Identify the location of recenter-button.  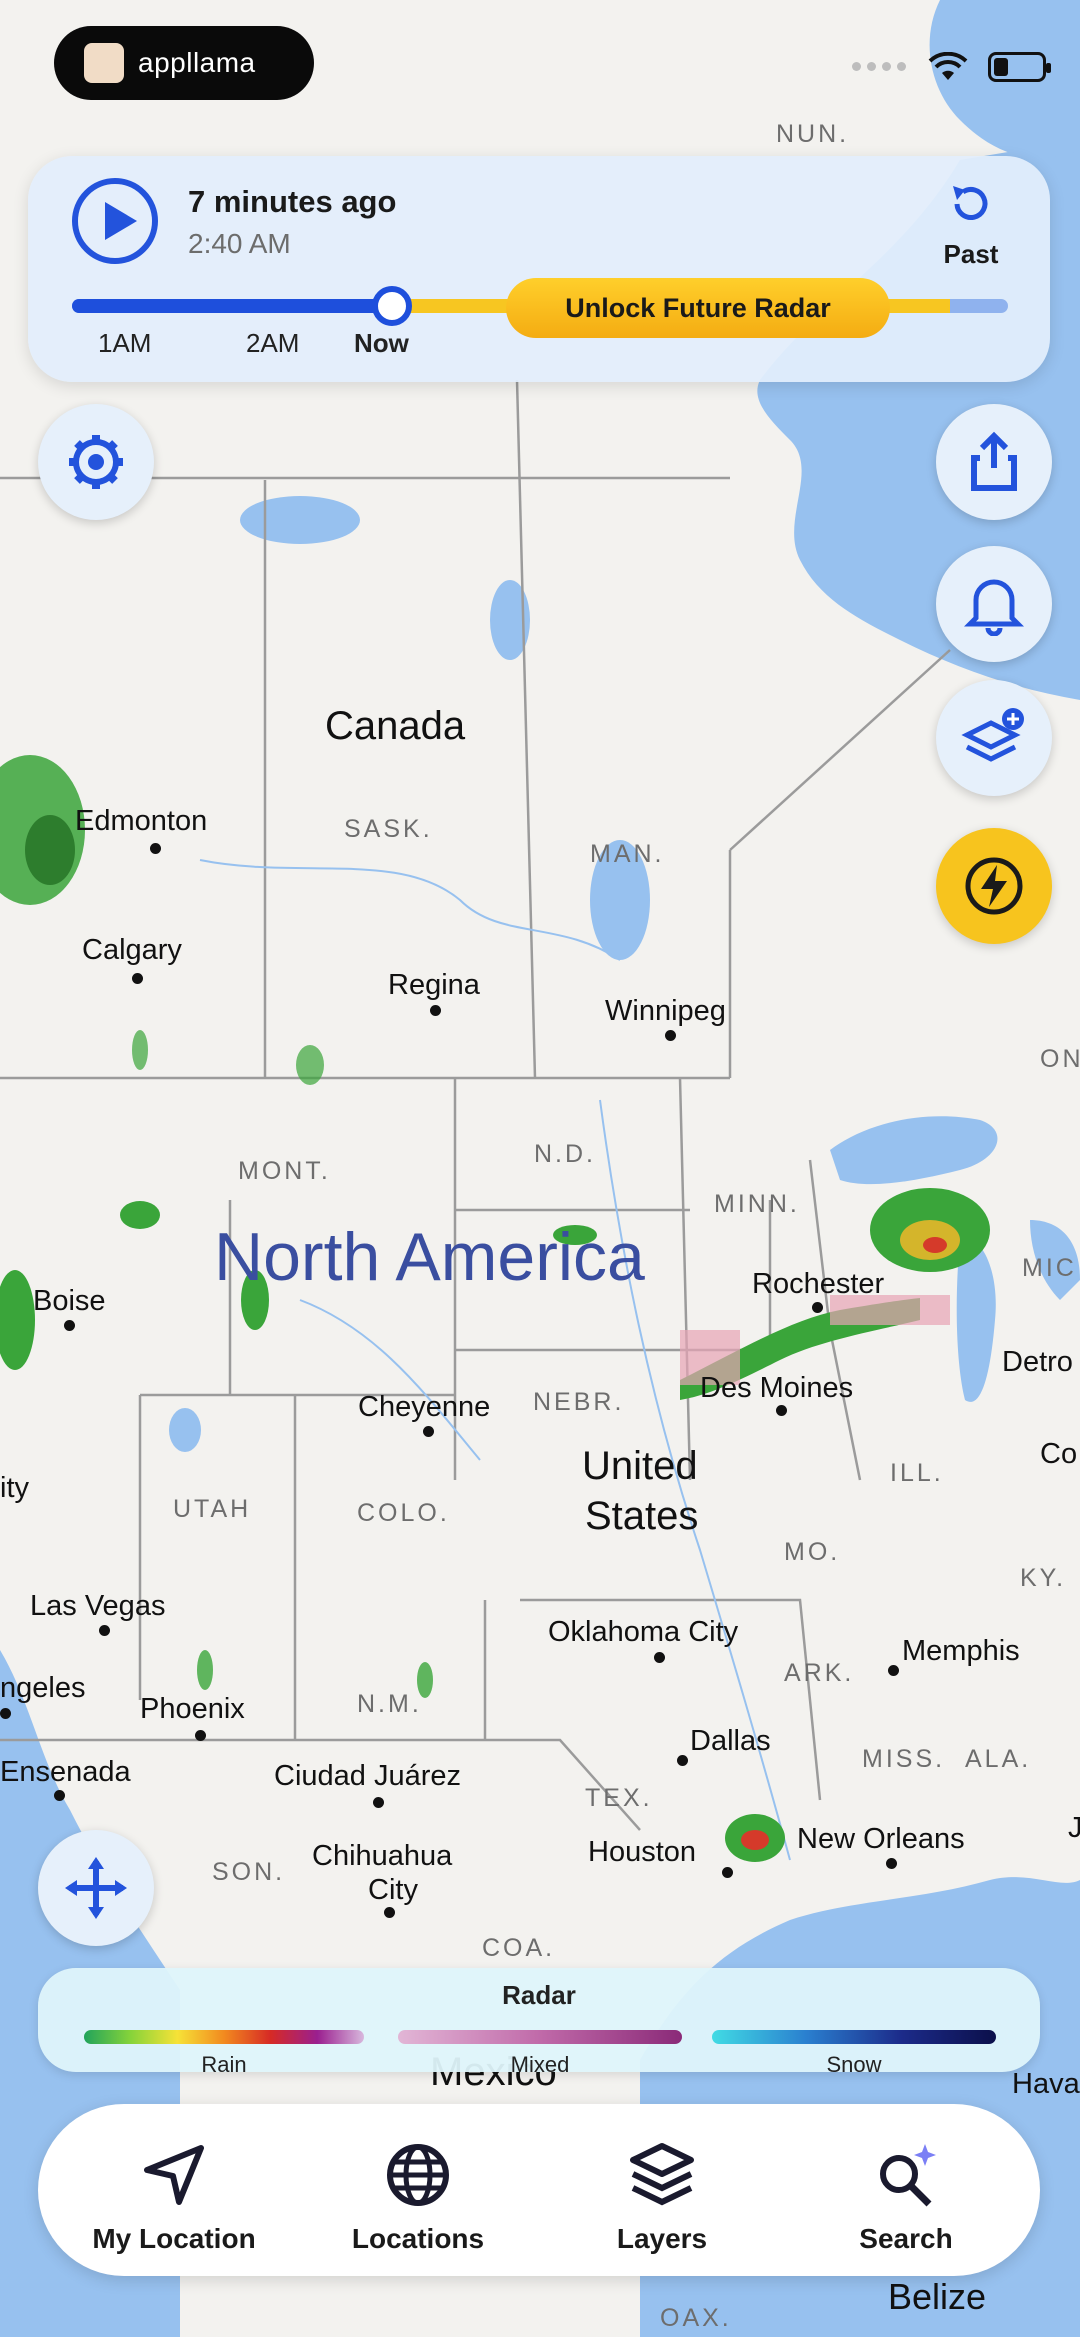
(96, 1888).